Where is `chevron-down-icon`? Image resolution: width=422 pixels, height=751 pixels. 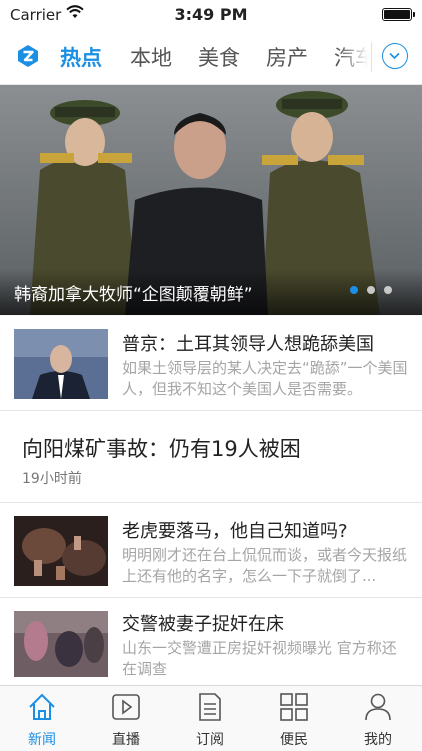 chevron-down-icon is located at coordinates (394, 56).